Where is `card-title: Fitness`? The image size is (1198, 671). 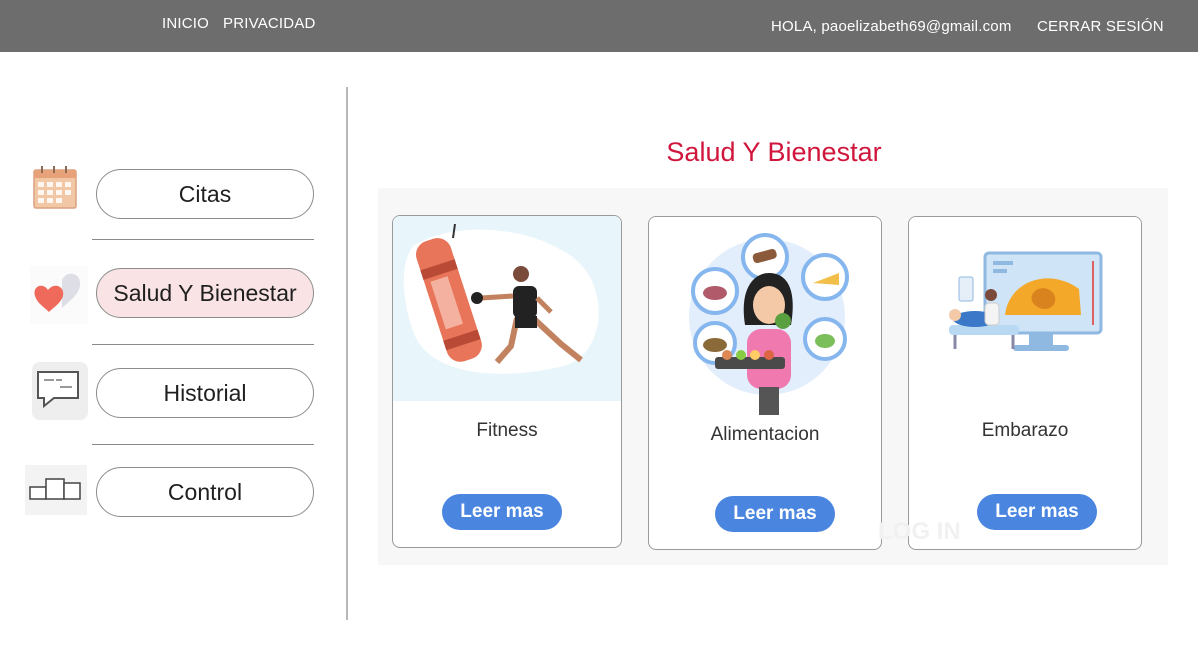 card-title: Fitness is located at coordinates (507, 430).